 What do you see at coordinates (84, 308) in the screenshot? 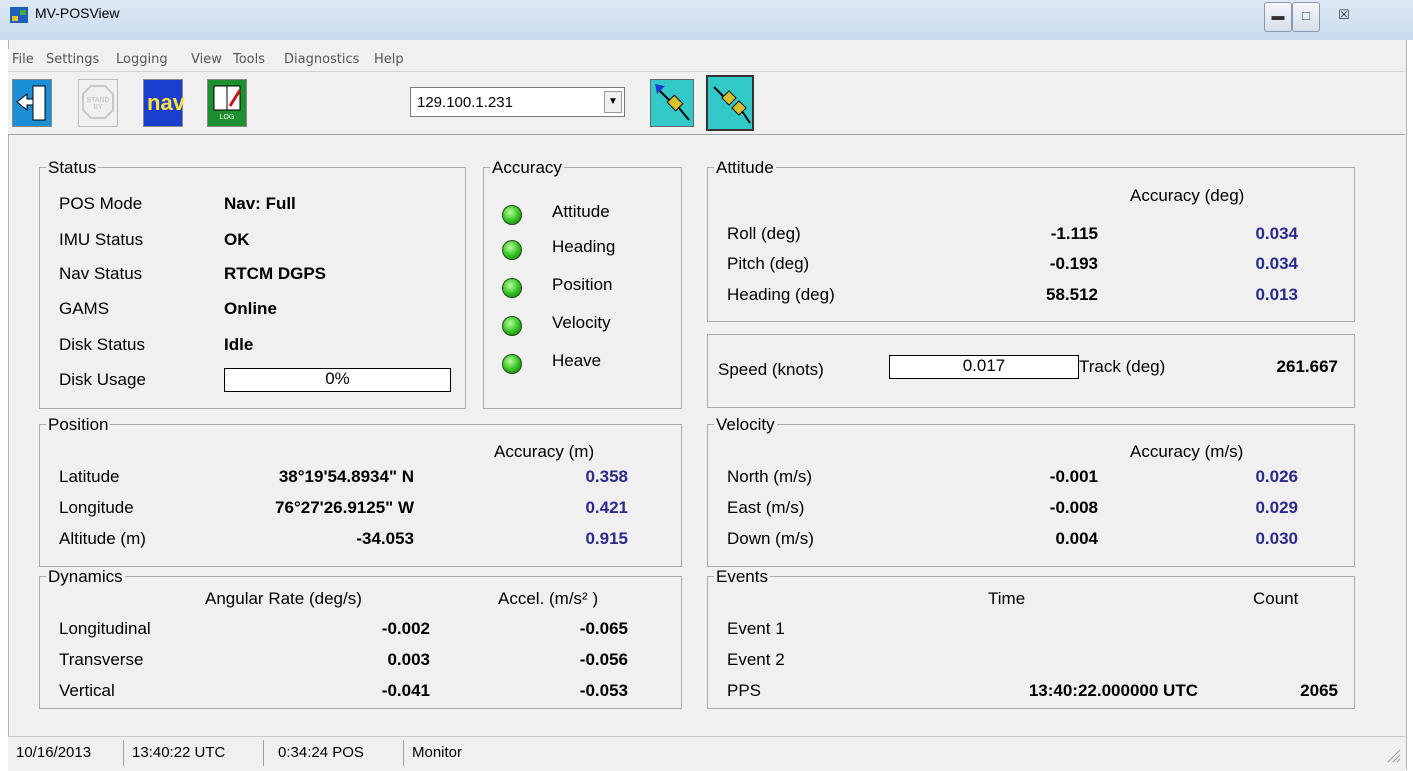
I see `status-label: GAMS` at bounding box center [84, 308].